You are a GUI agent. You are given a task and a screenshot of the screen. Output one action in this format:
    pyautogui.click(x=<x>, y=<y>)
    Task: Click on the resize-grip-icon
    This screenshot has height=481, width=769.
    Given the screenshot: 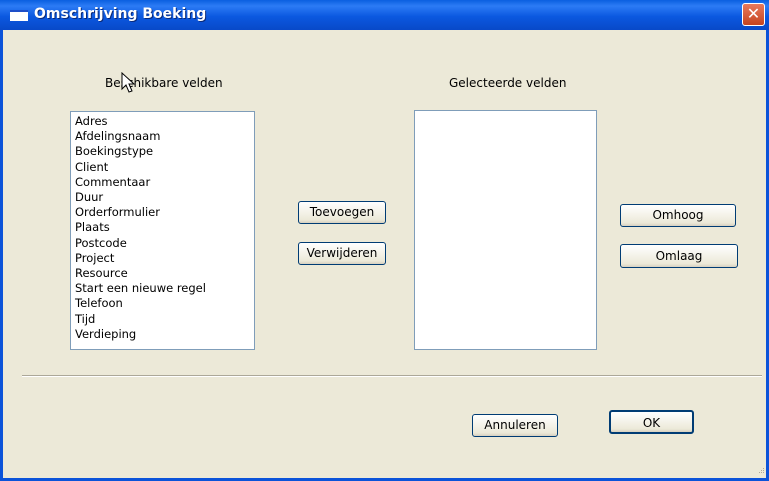 What is the action you would take?
    pyautogui.click(x=761, y=470)
    